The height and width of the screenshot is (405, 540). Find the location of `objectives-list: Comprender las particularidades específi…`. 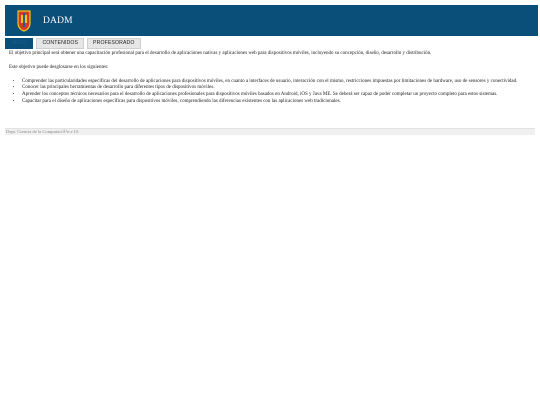

objectives-list: Comprender las particularidades específi… is located at coordinates (270, 92).